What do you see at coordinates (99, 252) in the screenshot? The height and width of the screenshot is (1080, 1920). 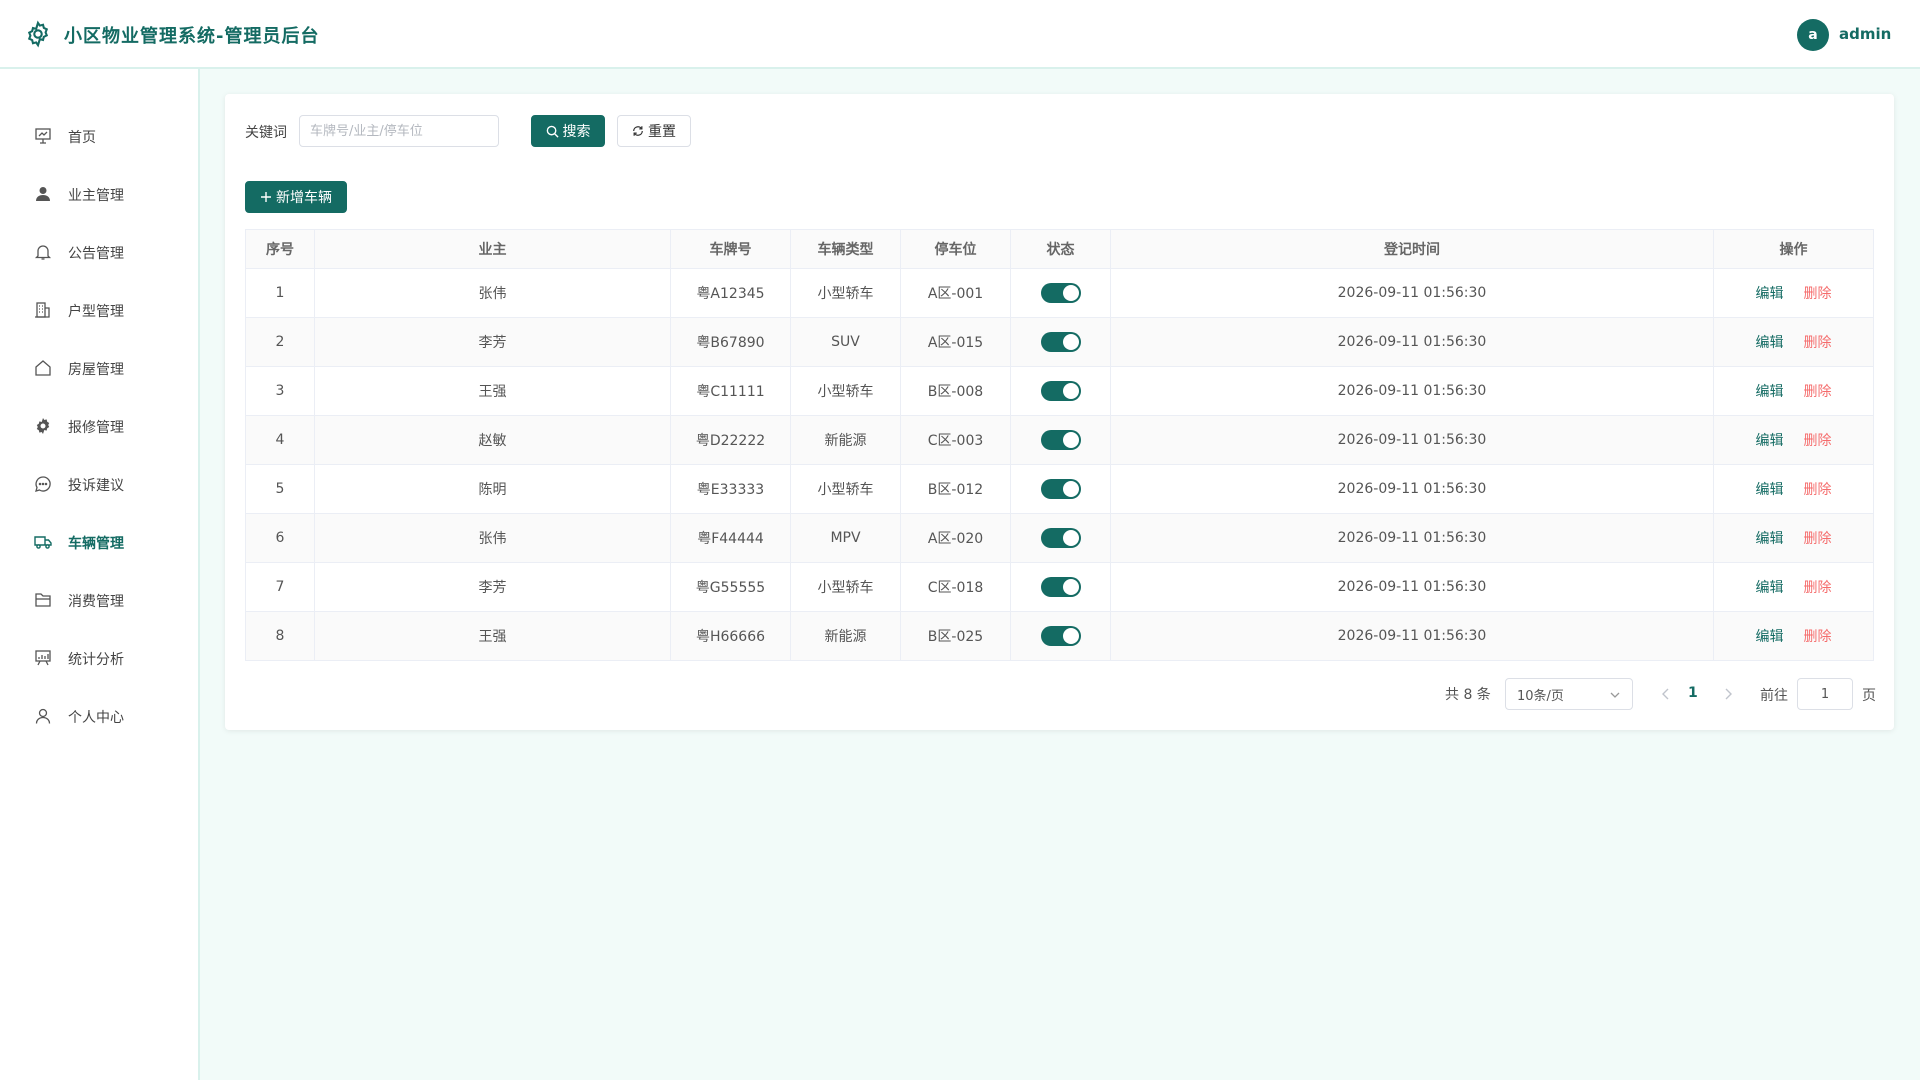 I see `sidebar-item-notices: 公告管理` at bounding box center [99, 252].